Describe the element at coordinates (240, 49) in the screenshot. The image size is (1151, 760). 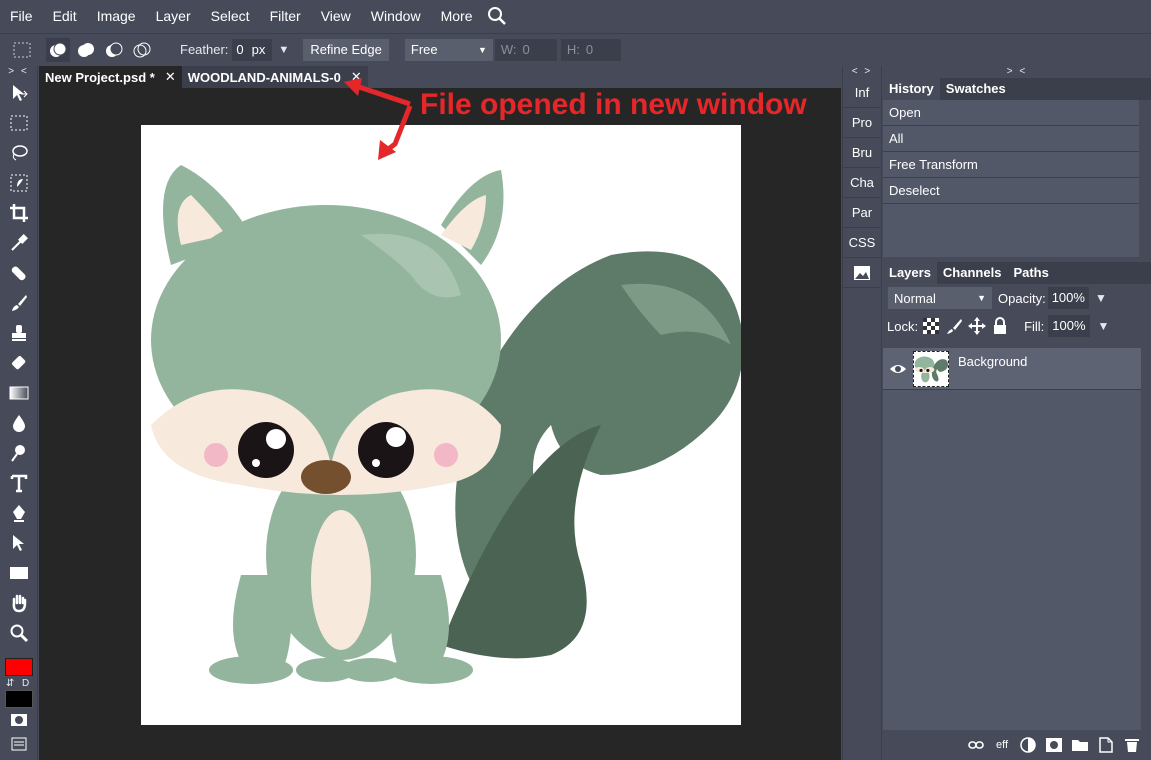
I see `feather-value: 0` at that location.